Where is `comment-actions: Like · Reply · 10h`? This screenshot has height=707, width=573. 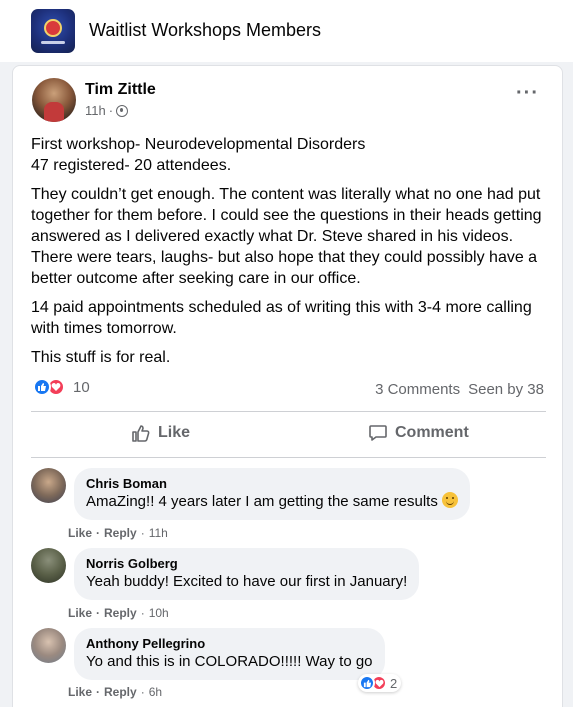 comment-actions: Like · Reply · 10h is located at coordinates (118, 613).